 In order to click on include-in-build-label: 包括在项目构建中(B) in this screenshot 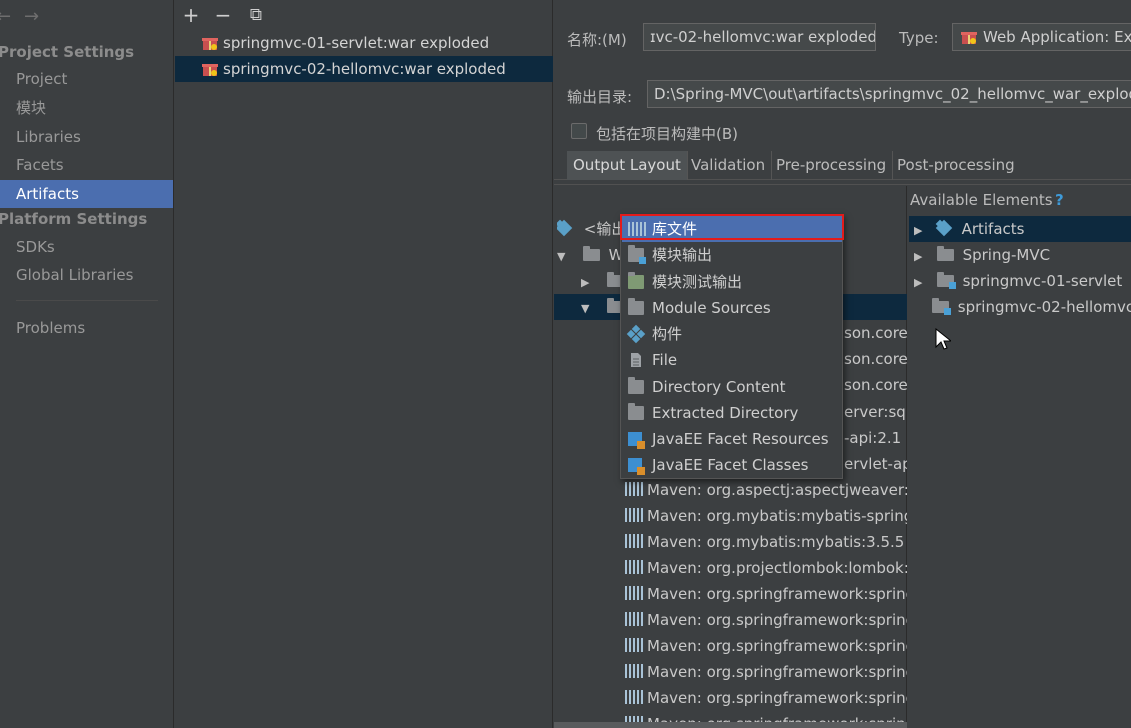, I will do `click(667, 134)`.